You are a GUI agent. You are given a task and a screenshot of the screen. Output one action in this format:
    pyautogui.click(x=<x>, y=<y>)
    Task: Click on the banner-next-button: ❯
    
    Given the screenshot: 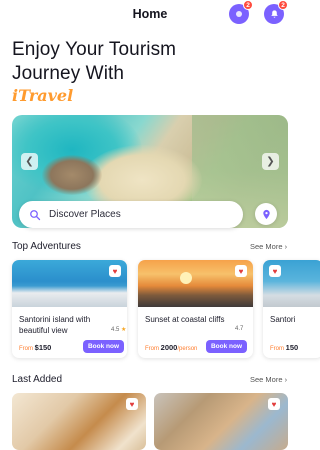 What is the action you would take?
    pyautogui.click(x=270, y=161)
    